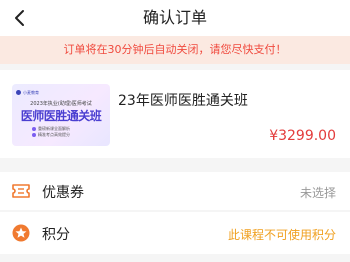 The height and width of the screenshot is (262, 350). I want to click on nav-bar: 确认订单, so click(175, 18).